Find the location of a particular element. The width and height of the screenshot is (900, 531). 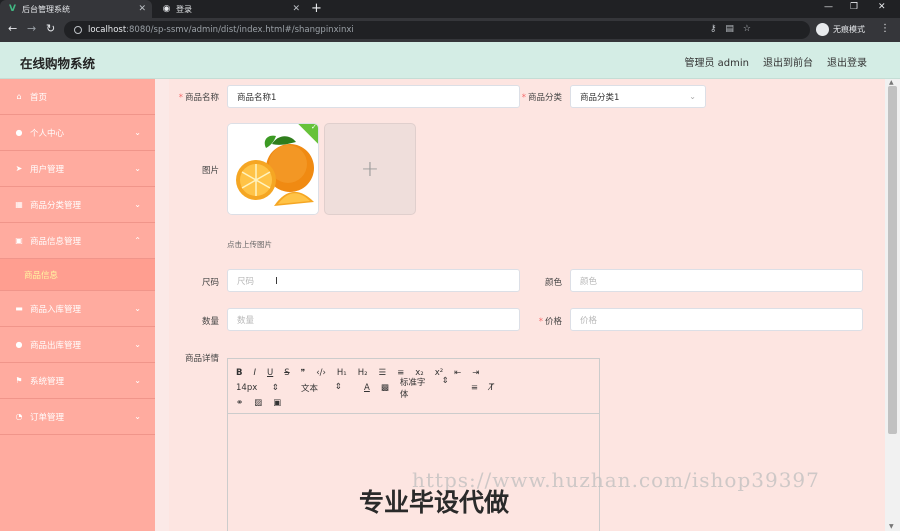

incognito-indicator: 无痕模式 is located at coordinates (840, 29).